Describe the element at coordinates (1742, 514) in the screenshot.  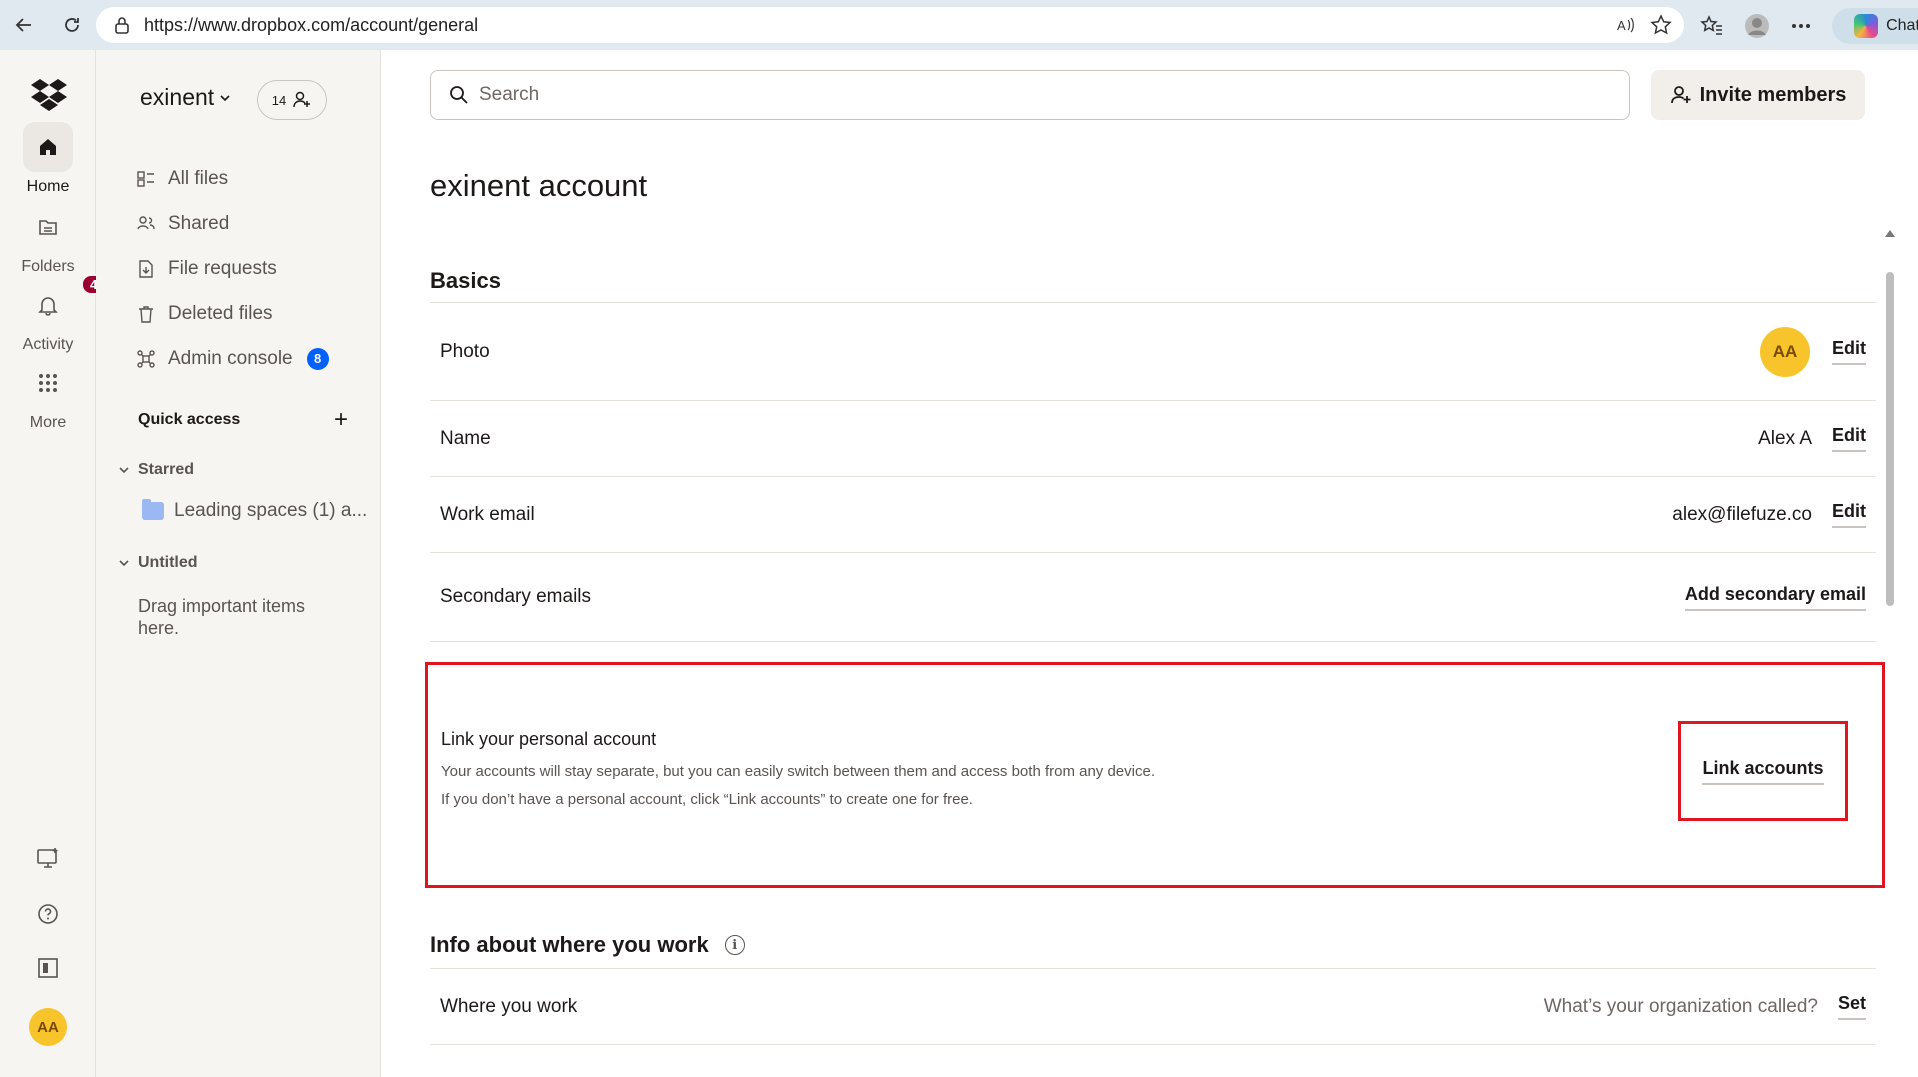
I see `work-email-value: alex@filefuze.co` at that location.